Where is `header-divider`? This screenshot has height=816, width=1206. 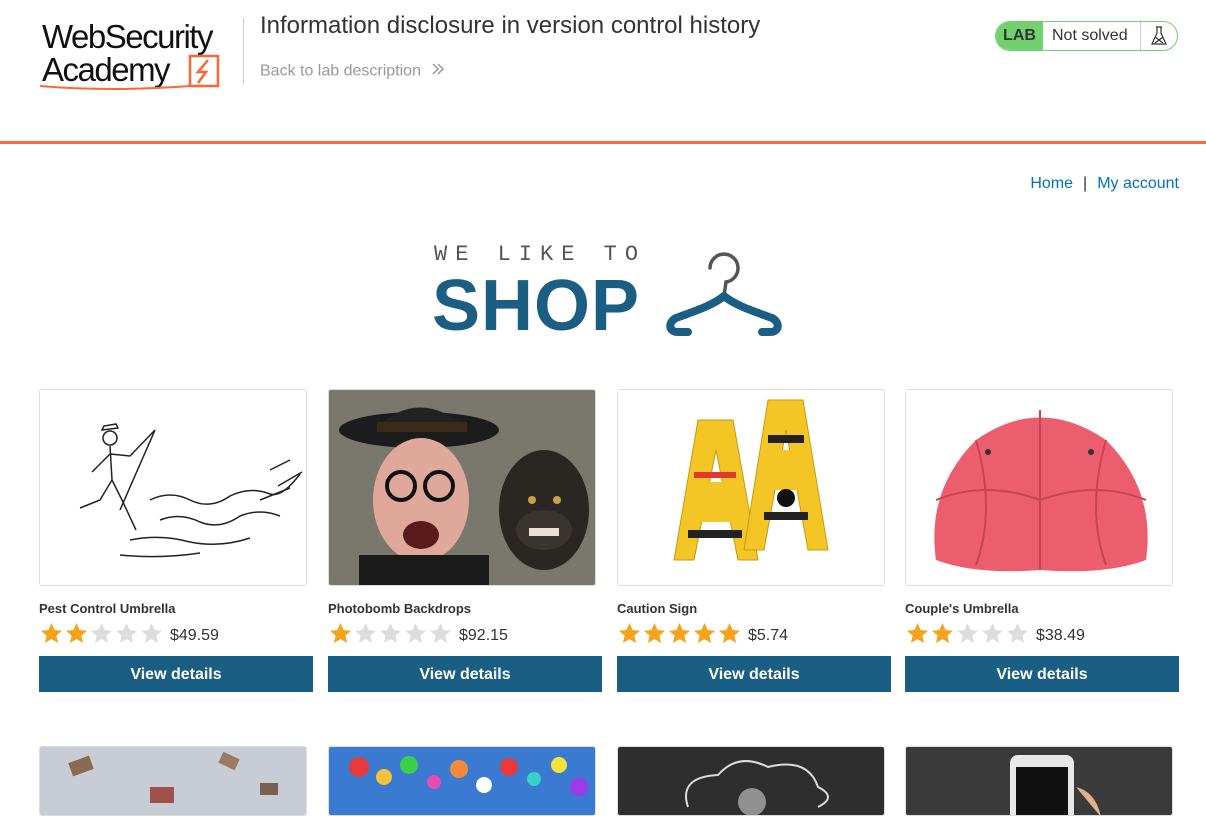
header-divider is located at coordinates (243, 51).